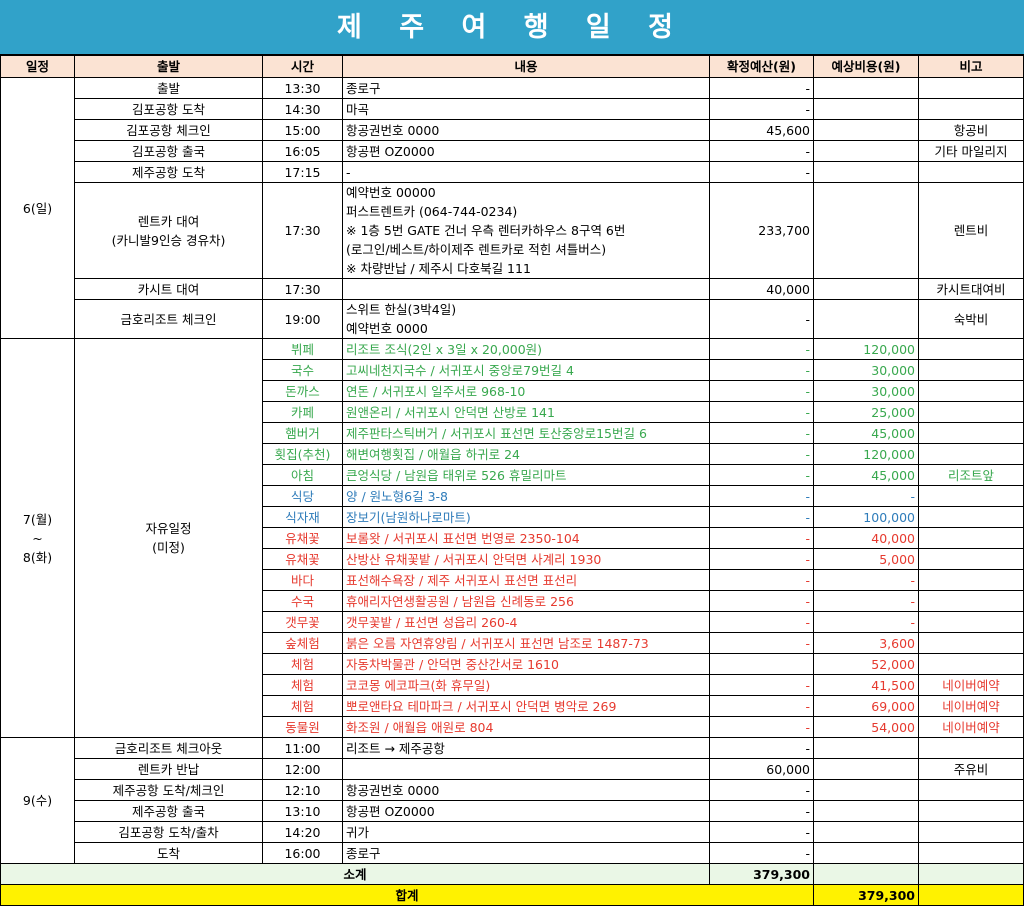 The image size is (1024, 906). Describe the element at coordinates (526, 130) in the screenshot. I see `content-cell: 항공권번호 0000` at that location.